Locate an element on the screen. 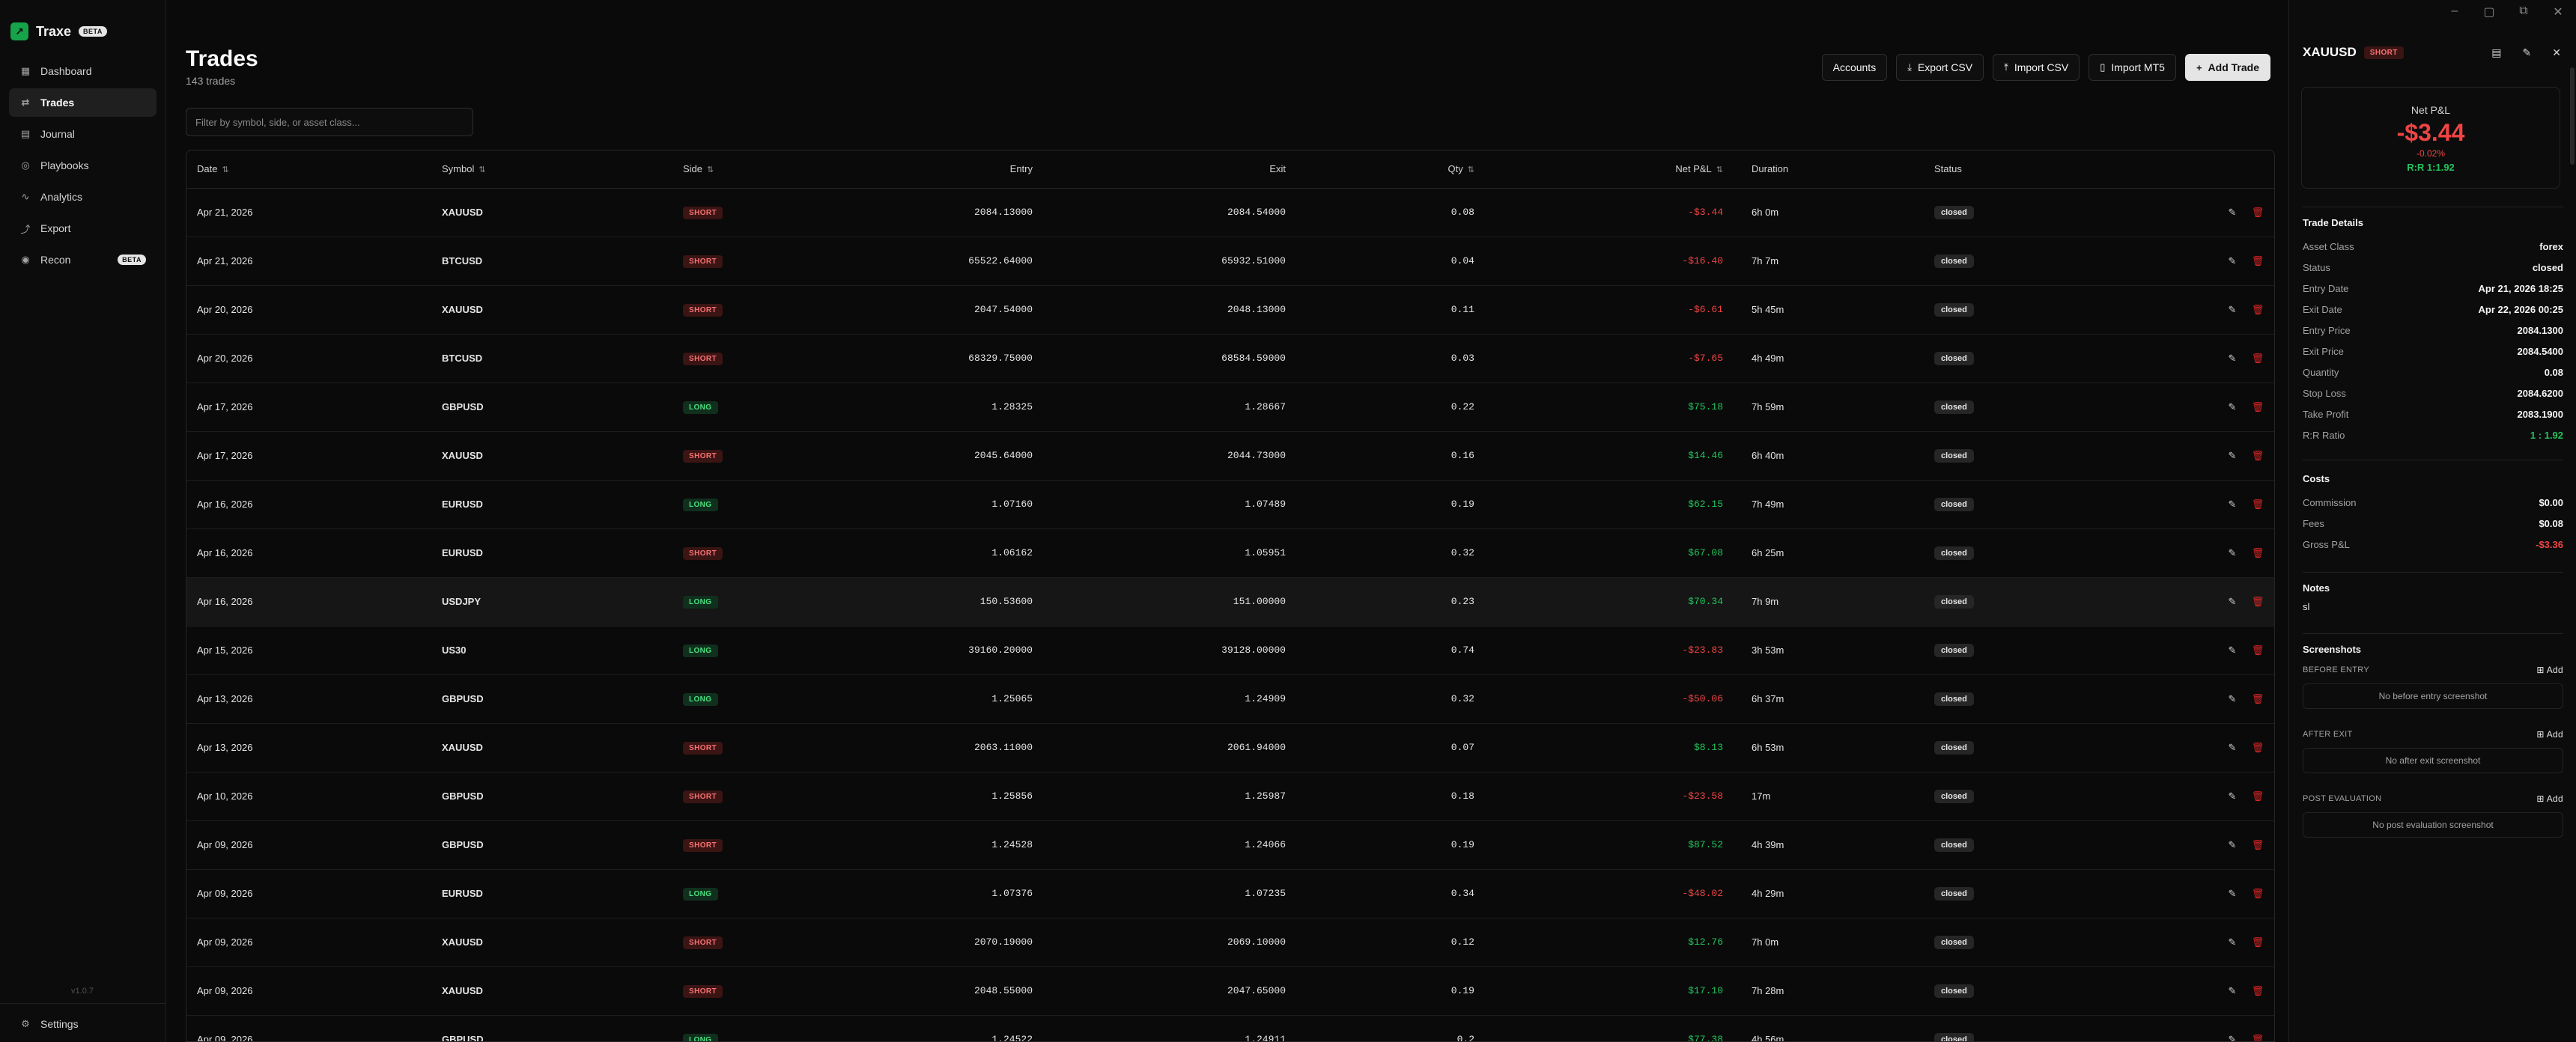  sidebar-item-analytics: ∿ Analytics is located at coordinates (83, 197).